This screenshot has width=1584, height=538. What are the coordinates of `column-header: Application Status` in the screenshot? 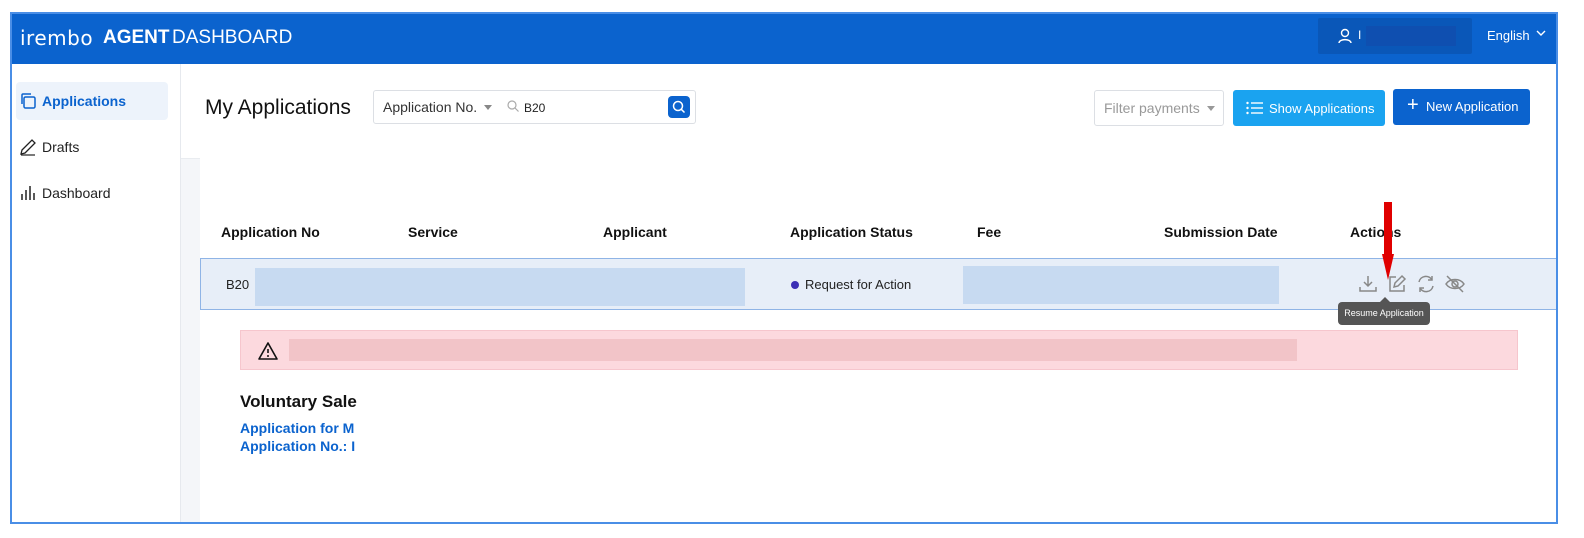 It's located at (851, 232).